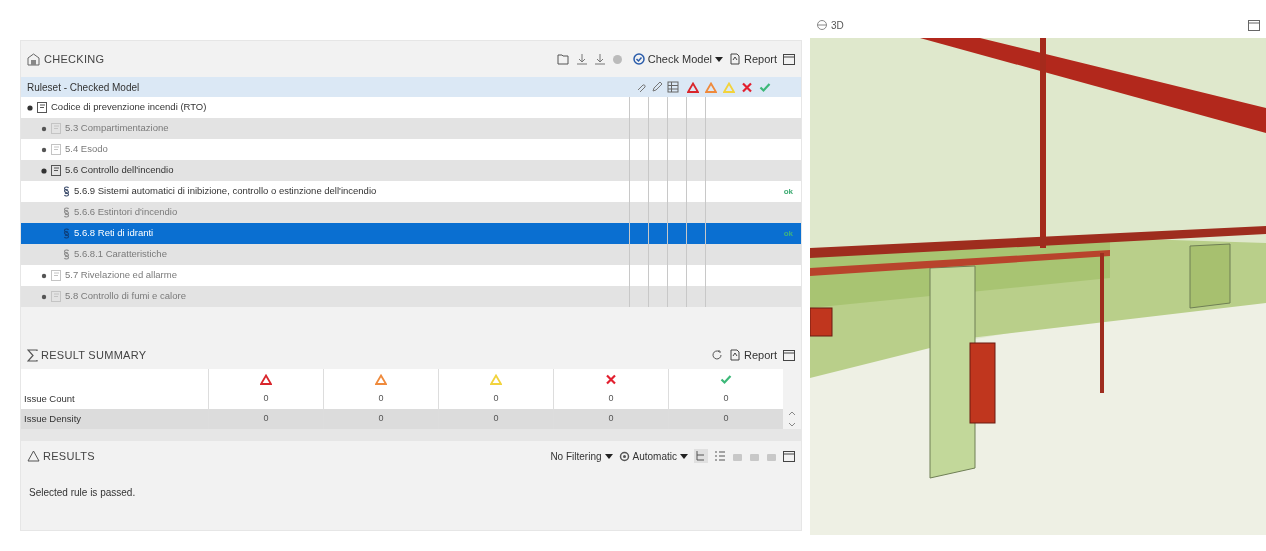 Image resolution: width=1266 pixels, height=551 pixels. What do you see at coordinates (129, 107) in the screenshot?
I see `tree-item-label: Codice di prevenzione incendi (RTO)` at bounding box center [129, 107].